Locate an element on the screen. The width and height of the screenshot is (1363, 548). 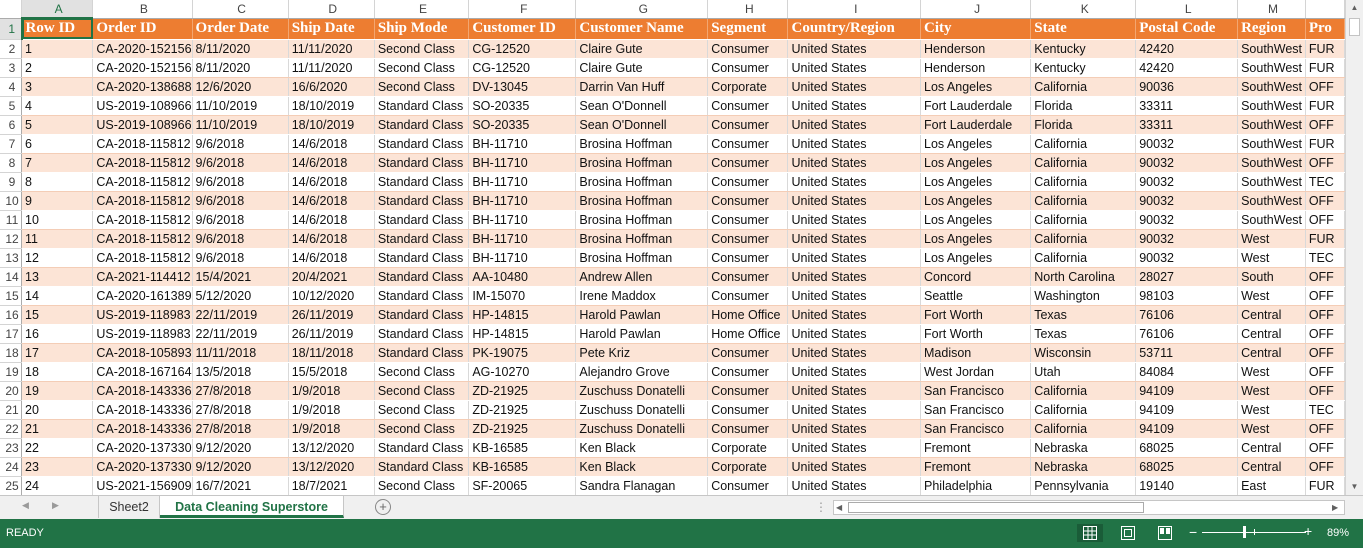
table-cell: 24 is located at coordinates (57, 485).